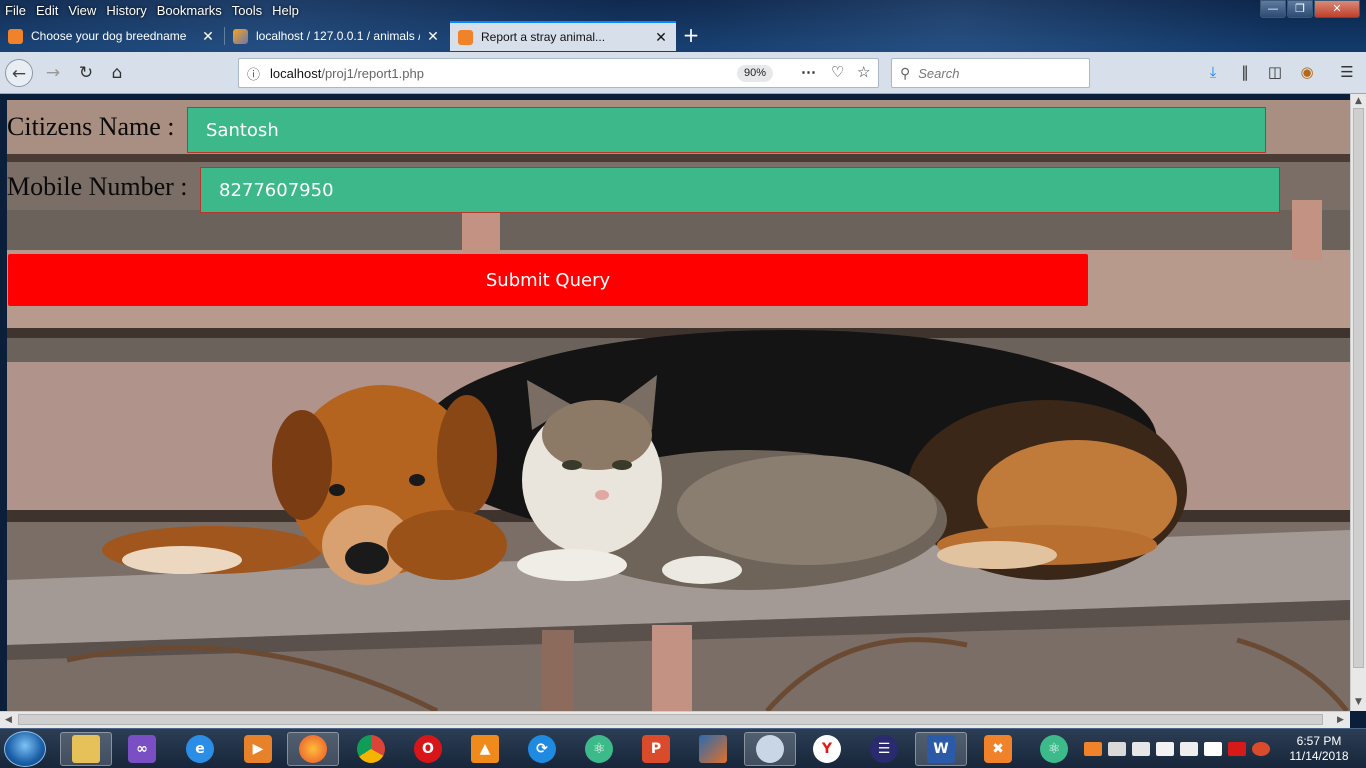 Image resolution: width=1366 pixels, height=768 pixels. I want to click on eclipse-icon: ☰, so click(884, 749).